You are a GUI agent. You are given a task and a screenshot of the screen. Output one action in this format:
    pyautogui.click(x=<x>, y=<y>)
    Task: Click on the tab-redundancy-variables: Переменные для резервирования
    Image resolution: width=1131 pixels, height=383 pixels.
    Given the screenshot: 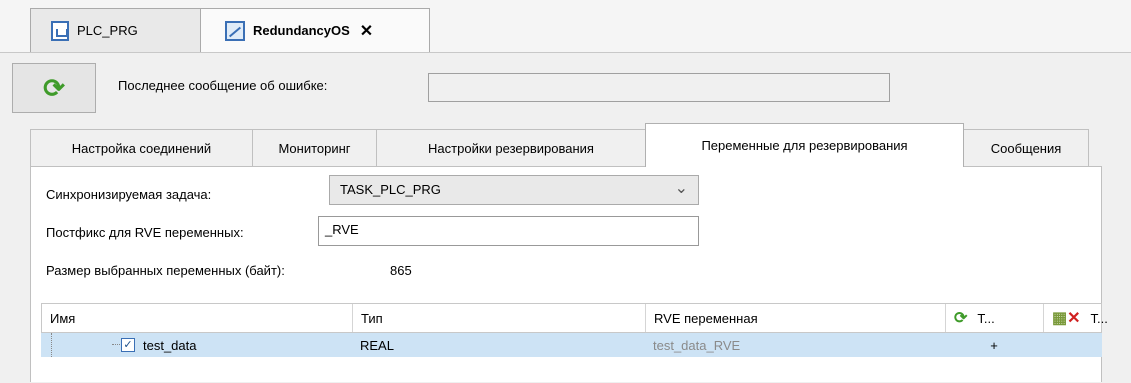 What is the action you would take?
    pyautogui.click(x=804, y=145)
    